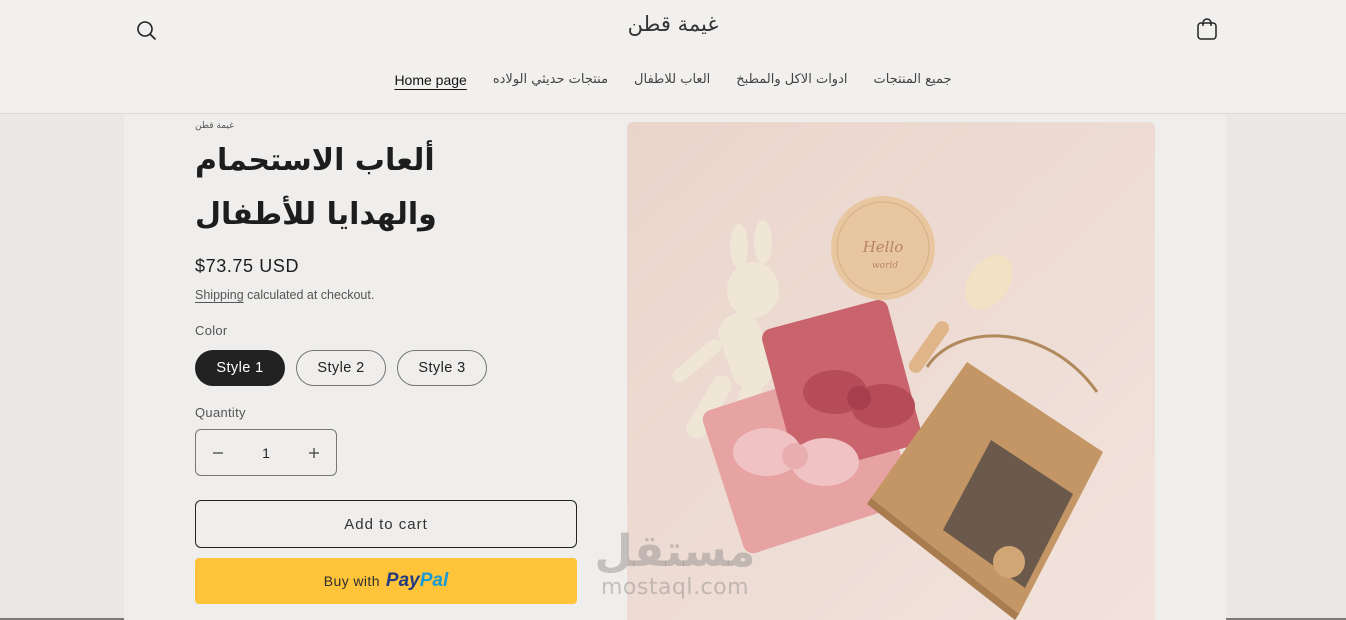  Describe the element at coordinates (417, 580) in the screenshot. I see `paypal-logo: PayPal` at that location.